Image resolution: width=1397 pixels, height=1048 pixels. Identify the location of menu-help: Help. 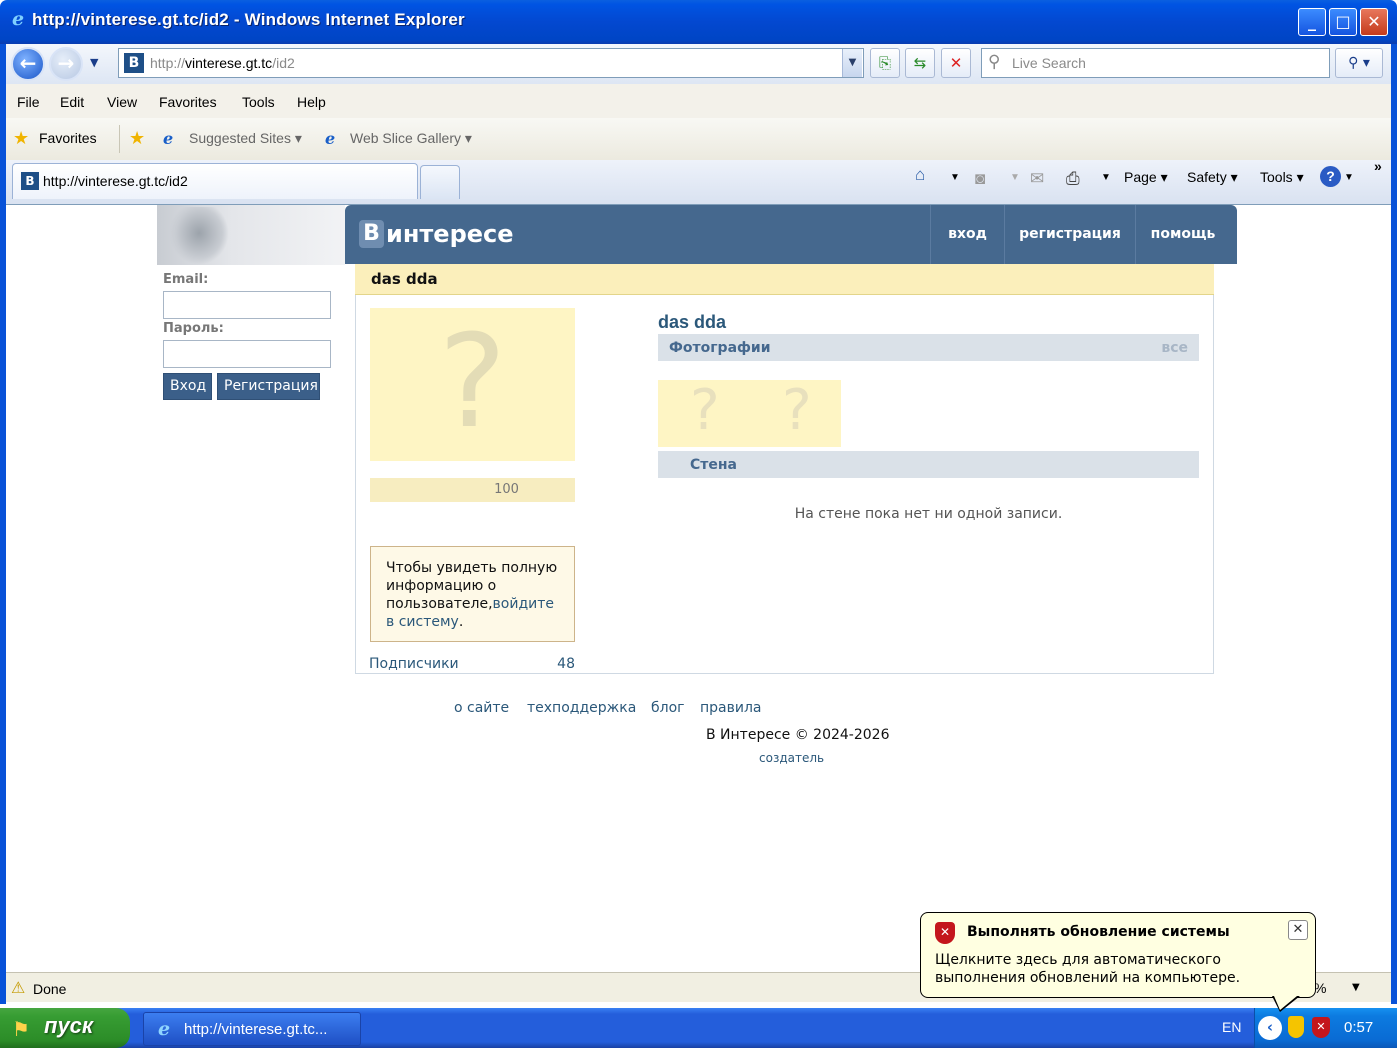
(311, 102).